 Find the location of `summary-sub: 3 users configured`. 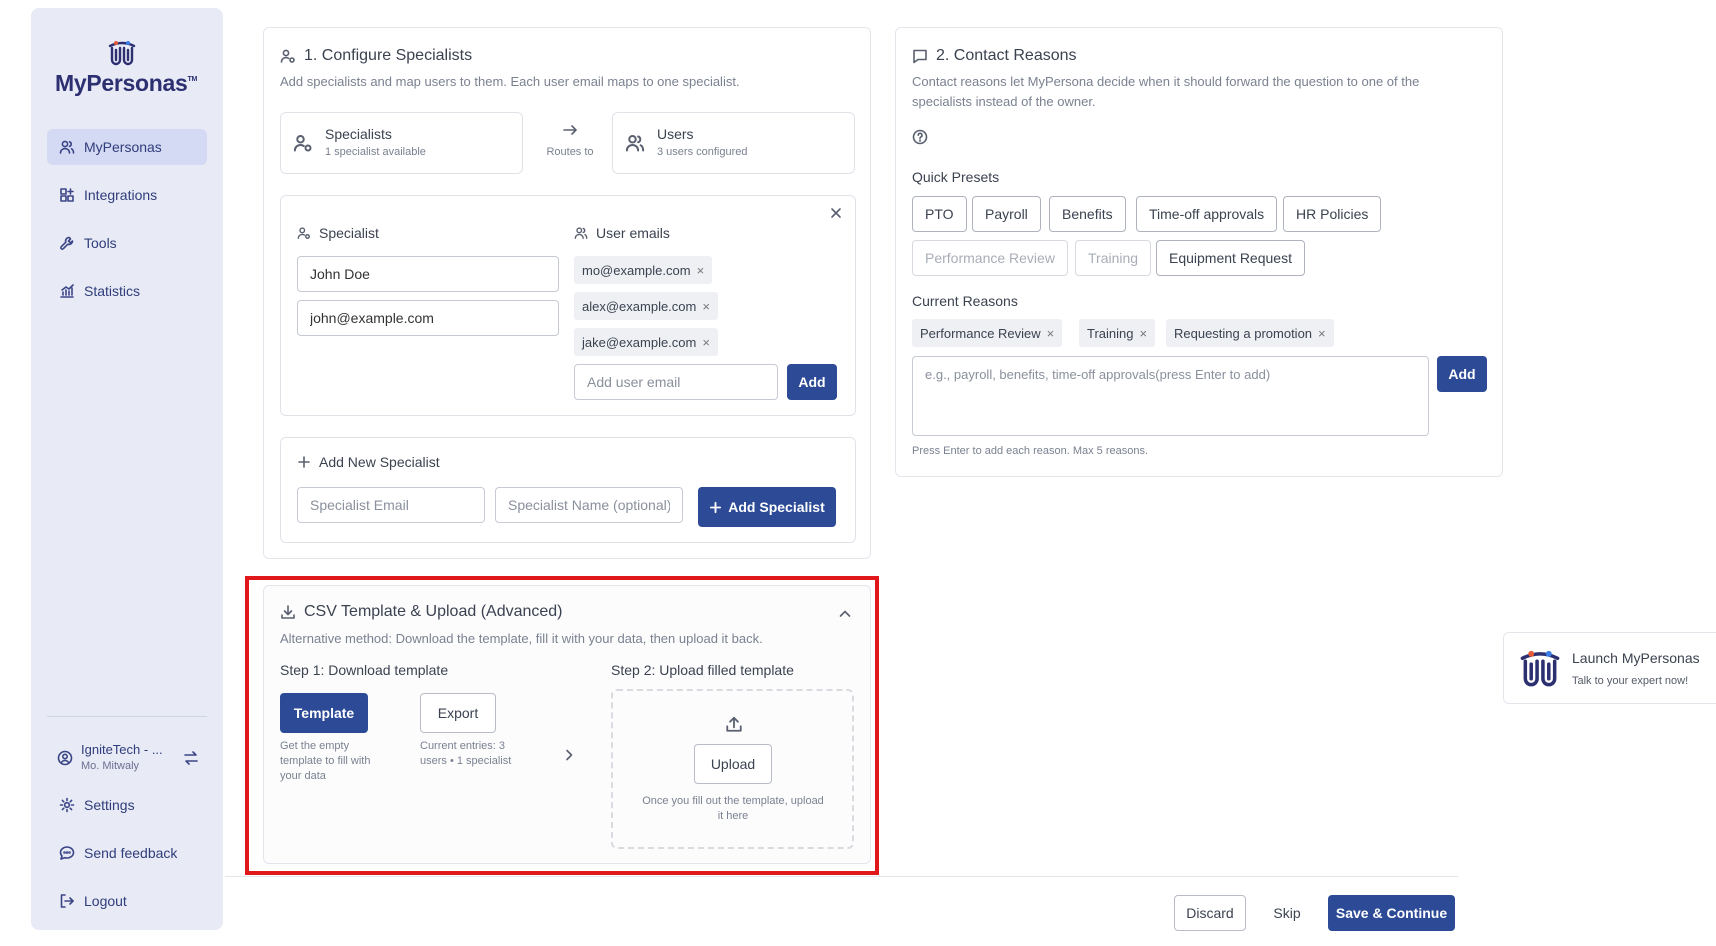

summary-sub: 3 users configured is located at coordinates (702, 152).